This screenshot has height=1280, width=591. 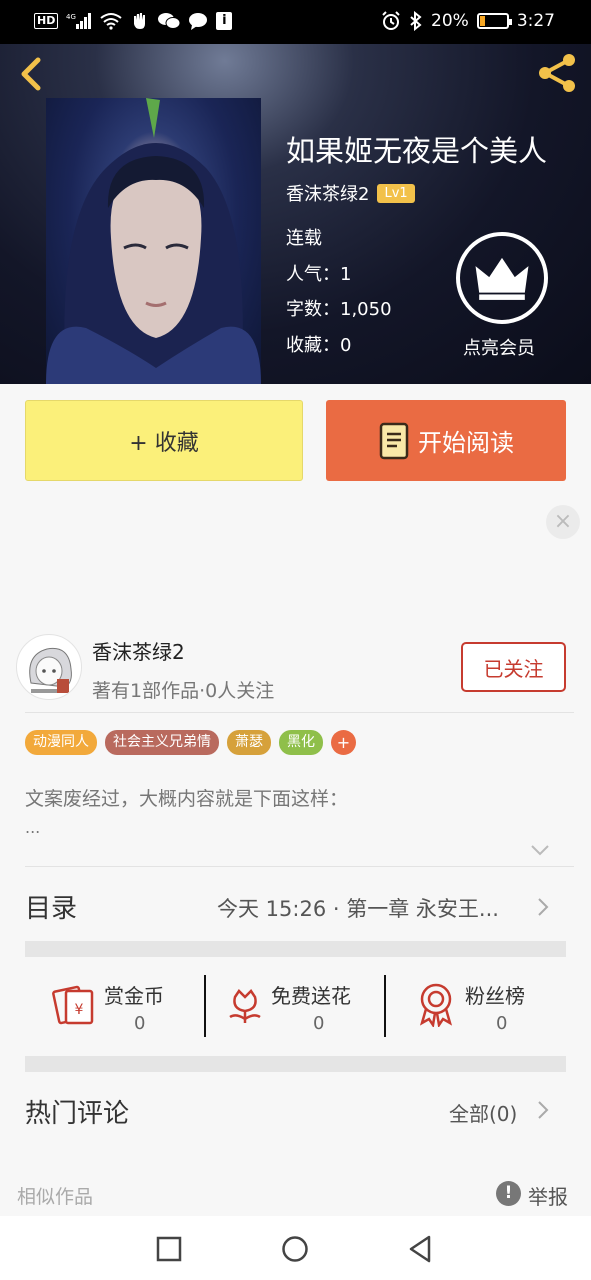 What do you see at coordinates (169, 1249) in the screenshot?
I see `recent-apps-icon` at bounding box center [169, 1249].